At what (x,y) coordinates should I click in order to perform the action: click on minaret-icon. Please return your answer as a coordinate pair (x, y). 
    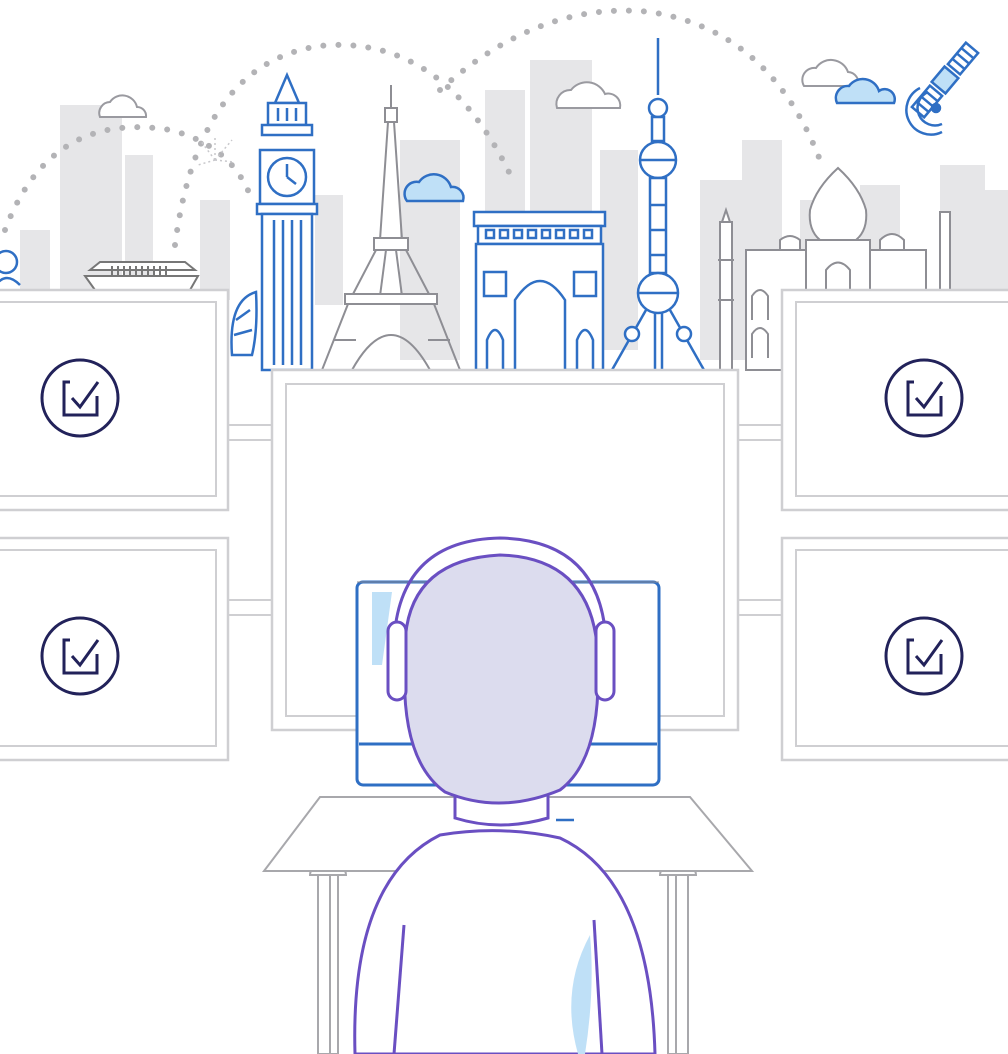
    Looking at the image, I should click on (726, 288).